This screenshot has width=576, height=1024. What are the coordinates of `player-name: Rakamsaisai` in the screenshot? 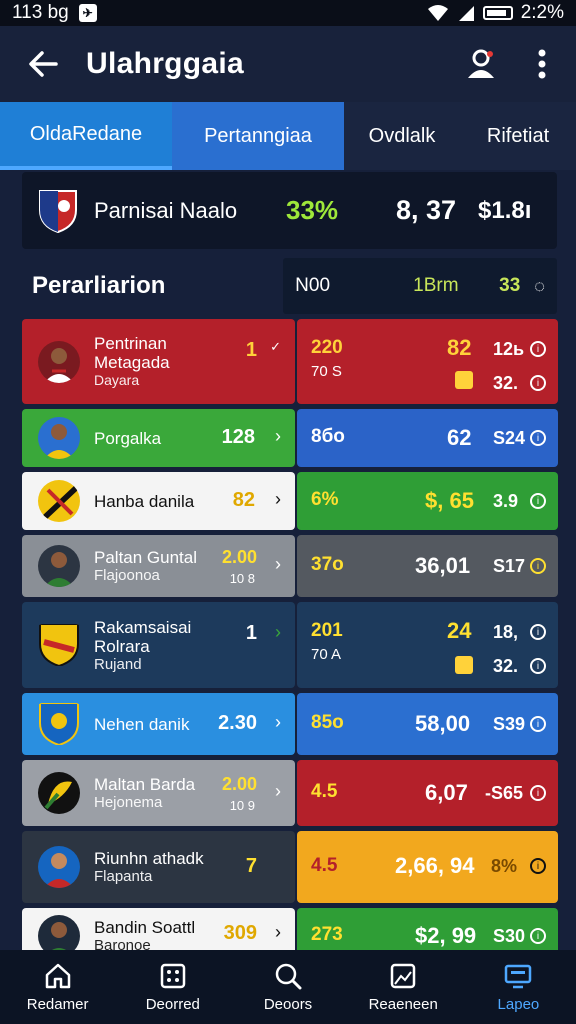 It's located at (143, 627).